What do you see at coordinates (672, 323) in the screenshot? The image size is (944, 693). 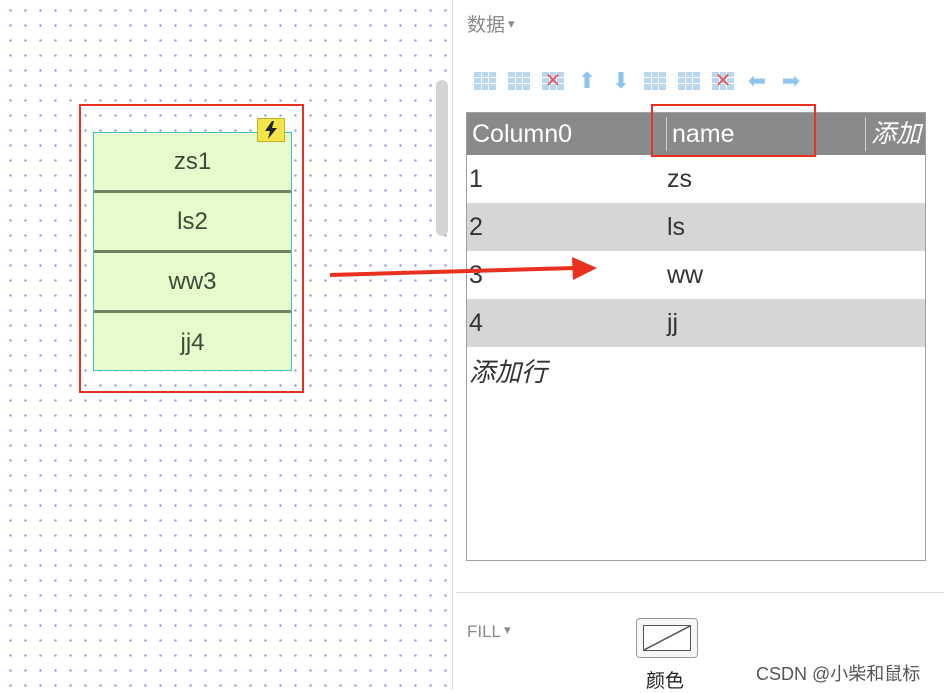 I see `table-cell: jj` at bounding box center [672, 323].